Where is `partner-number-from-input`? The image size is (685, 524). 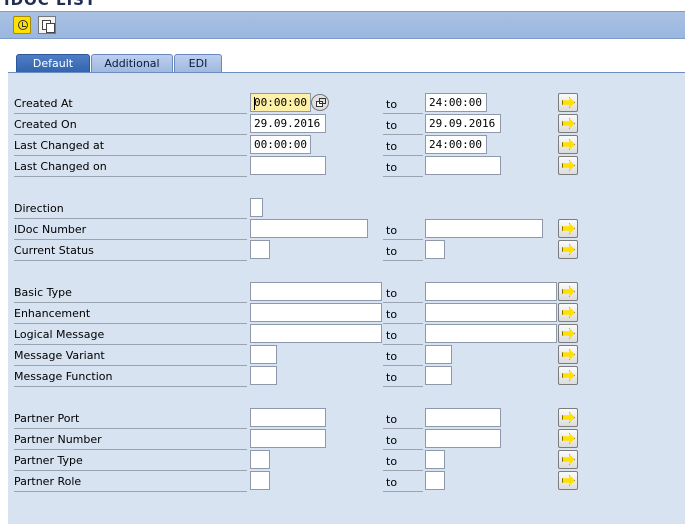 partner-number-from-input is located at coordinates (288, 438).